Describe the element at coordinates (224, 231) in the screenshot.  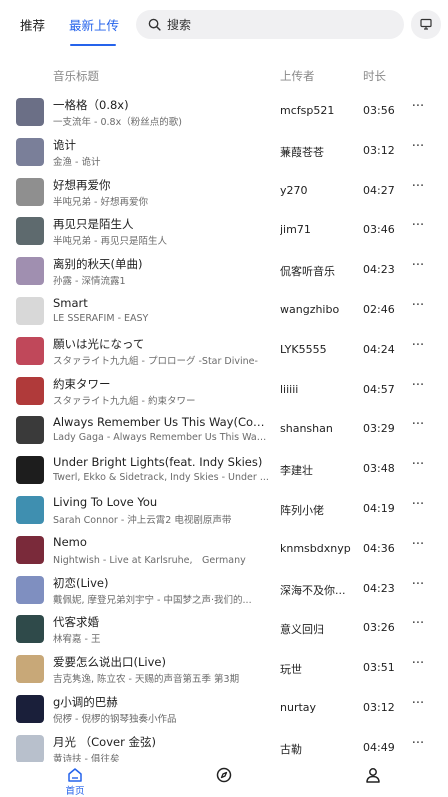
I see `song-row: 再见只是陌生人 半吨兄弟 - 再见只是陌生人 jim71 03:46 ···` at that location.